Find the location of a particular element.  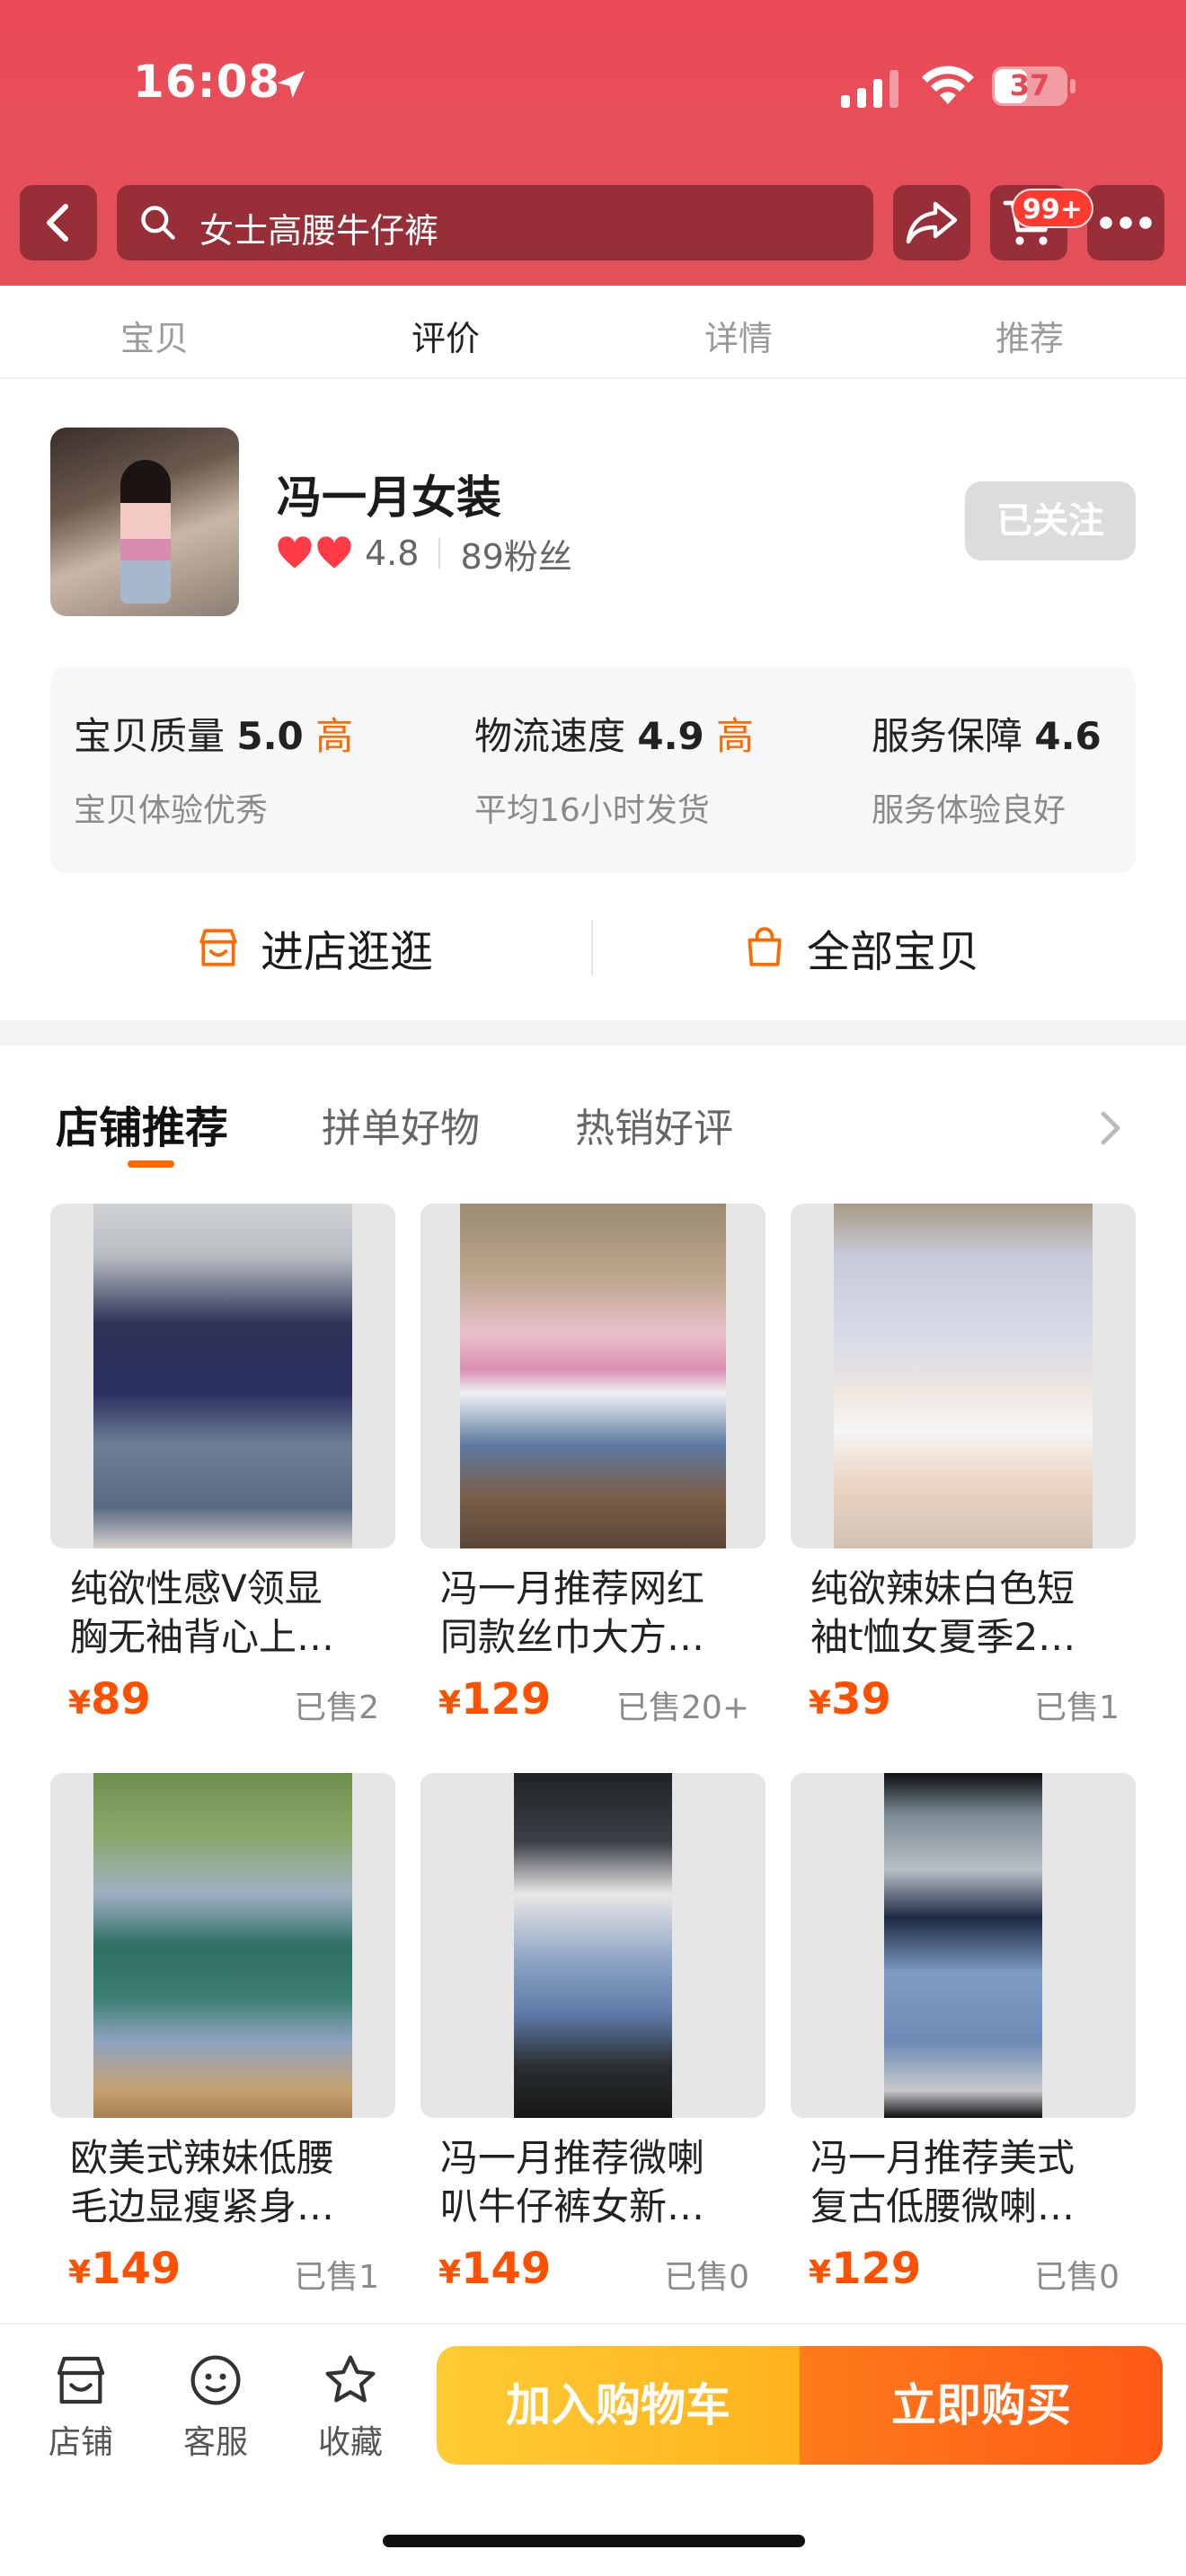

rating-score: 4.8 is located at coordinates (392, 553).